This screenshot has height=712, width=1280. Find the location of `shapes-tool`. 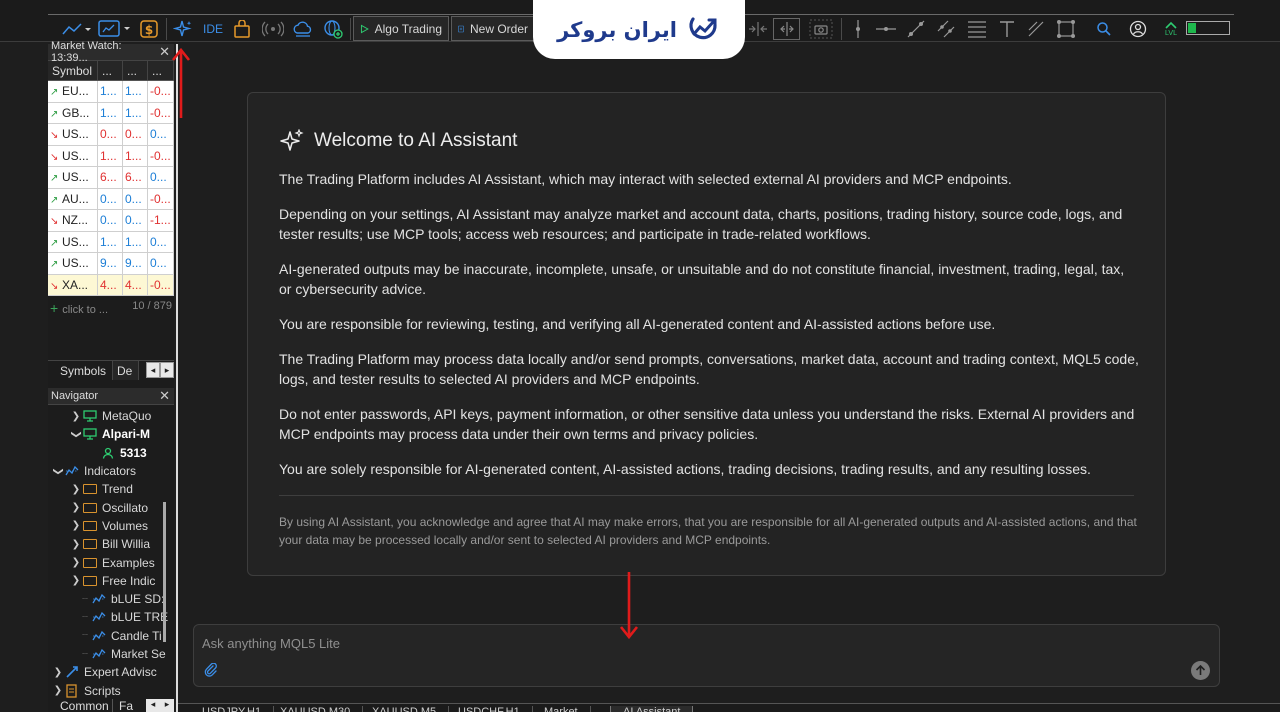

shapes-tool is located at coordinates (1036, 29).